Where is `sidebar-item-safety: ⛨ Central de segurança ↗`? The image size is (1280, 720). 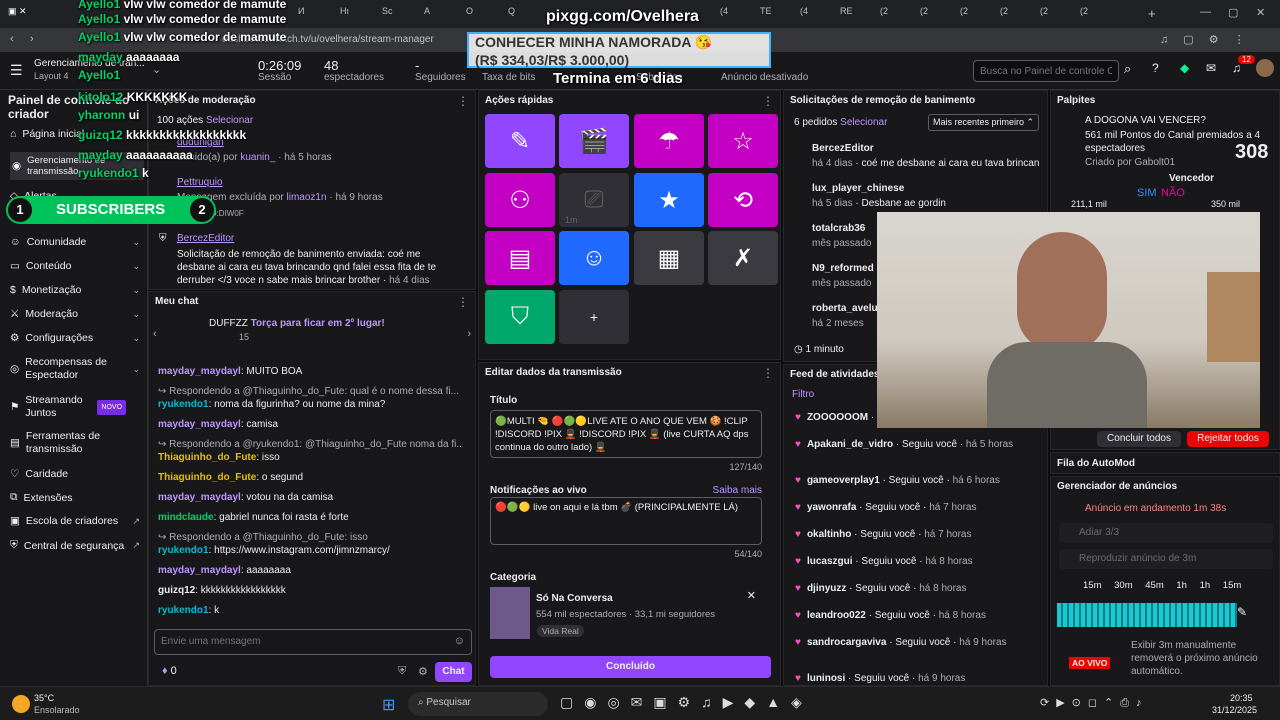 sidebar-item-safety: ⛨ Central de segurança ↗ is located at coordinates (75, 545).